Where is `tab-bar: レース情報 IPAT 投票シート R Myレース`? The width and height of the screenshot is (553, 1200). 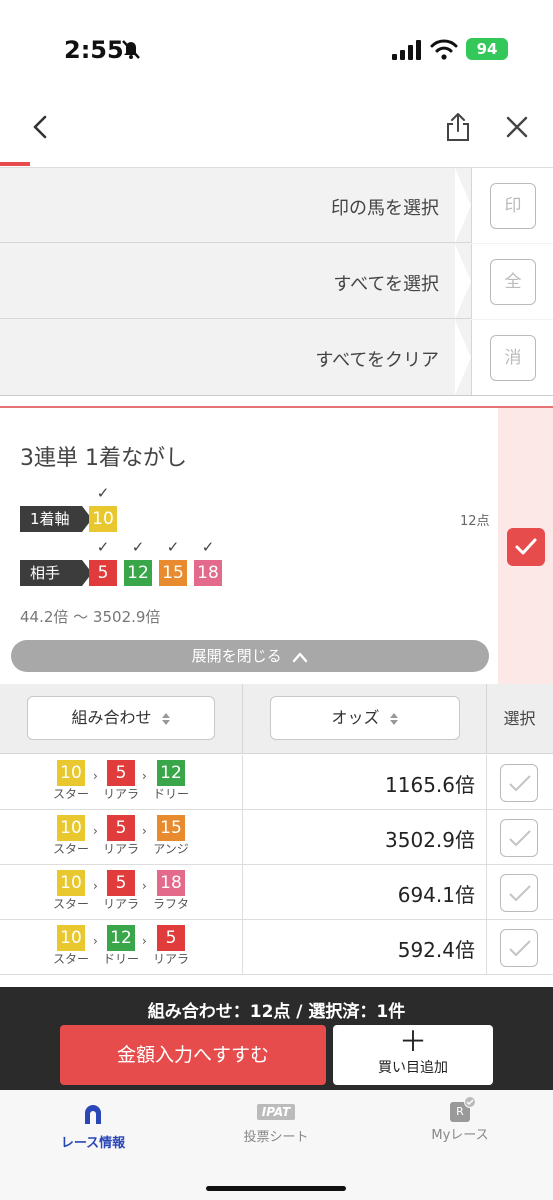
tab-bar: レース情報 IPAT 投票シート R Myレース is located at coordinates (276, 1145).